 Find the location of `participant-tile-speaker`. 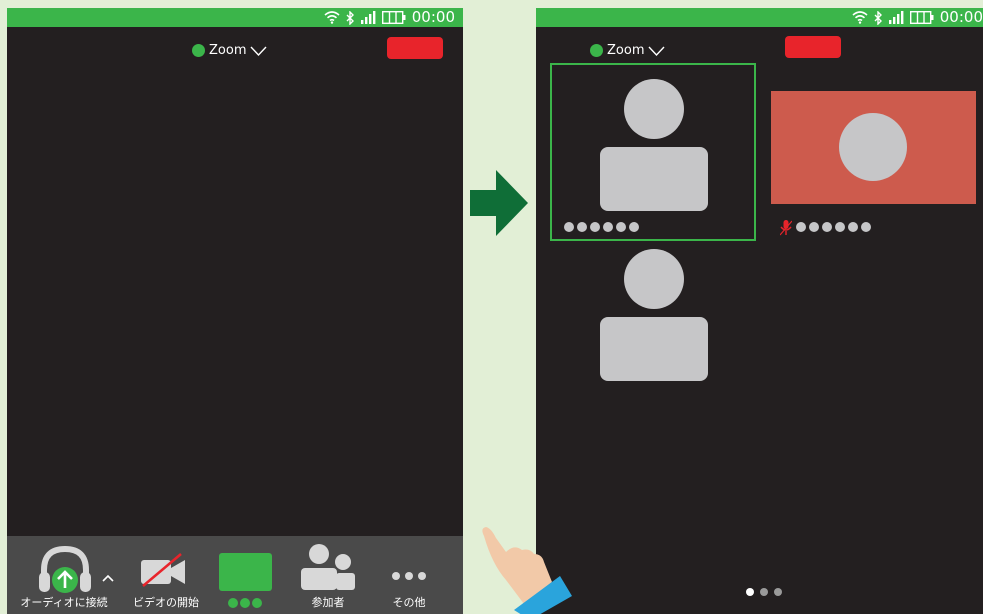

participant-tile-speaker is located at coordinates (873, 147).